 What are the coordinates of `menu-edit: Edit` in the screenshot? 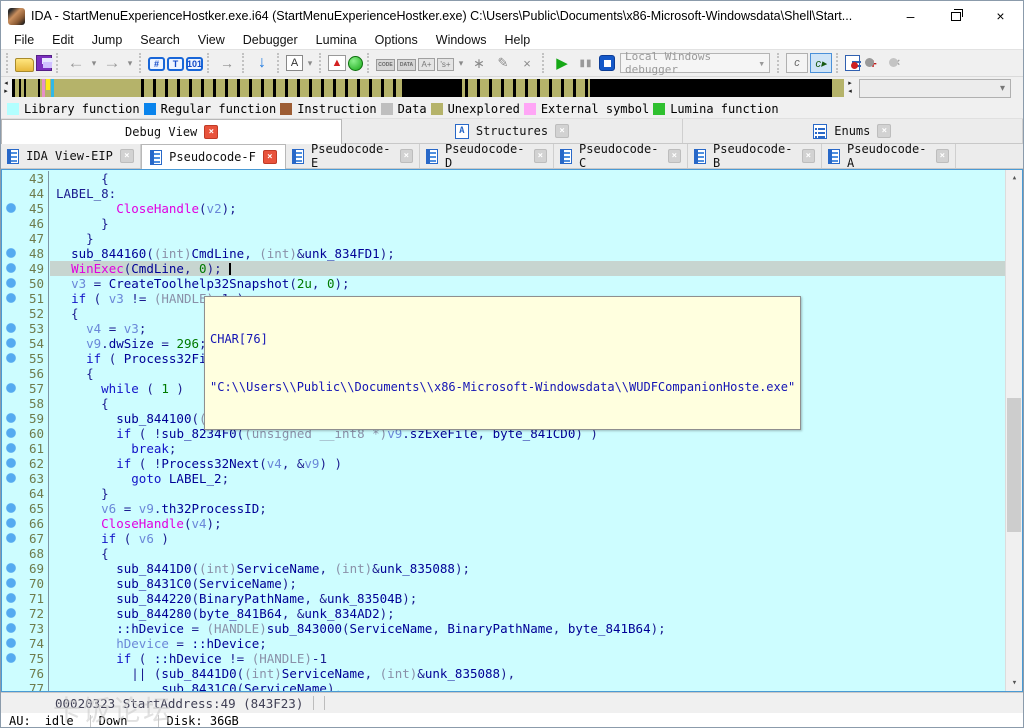 It's located at (63, 40).